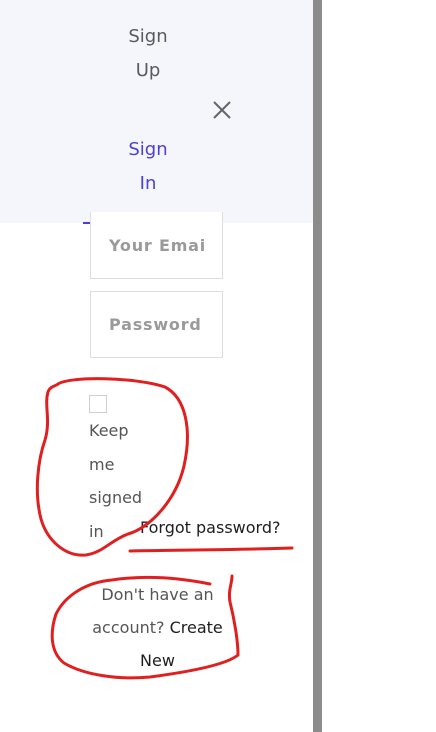  I want to click on close-icon, so click(222, 110).